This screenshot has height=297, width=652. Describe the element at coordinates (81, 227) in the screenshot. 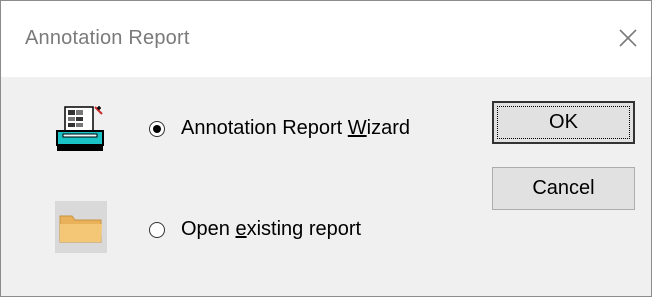

I see `folder-icon` at that location.